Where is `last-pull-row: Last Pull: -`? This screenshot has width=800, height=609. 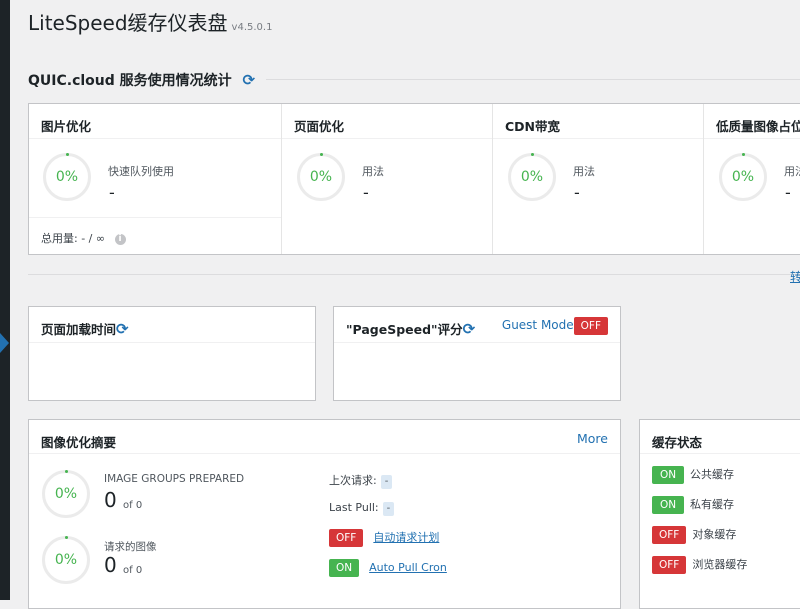
last-pull-row: Last Pull: - is located at coordinates (362, 508).